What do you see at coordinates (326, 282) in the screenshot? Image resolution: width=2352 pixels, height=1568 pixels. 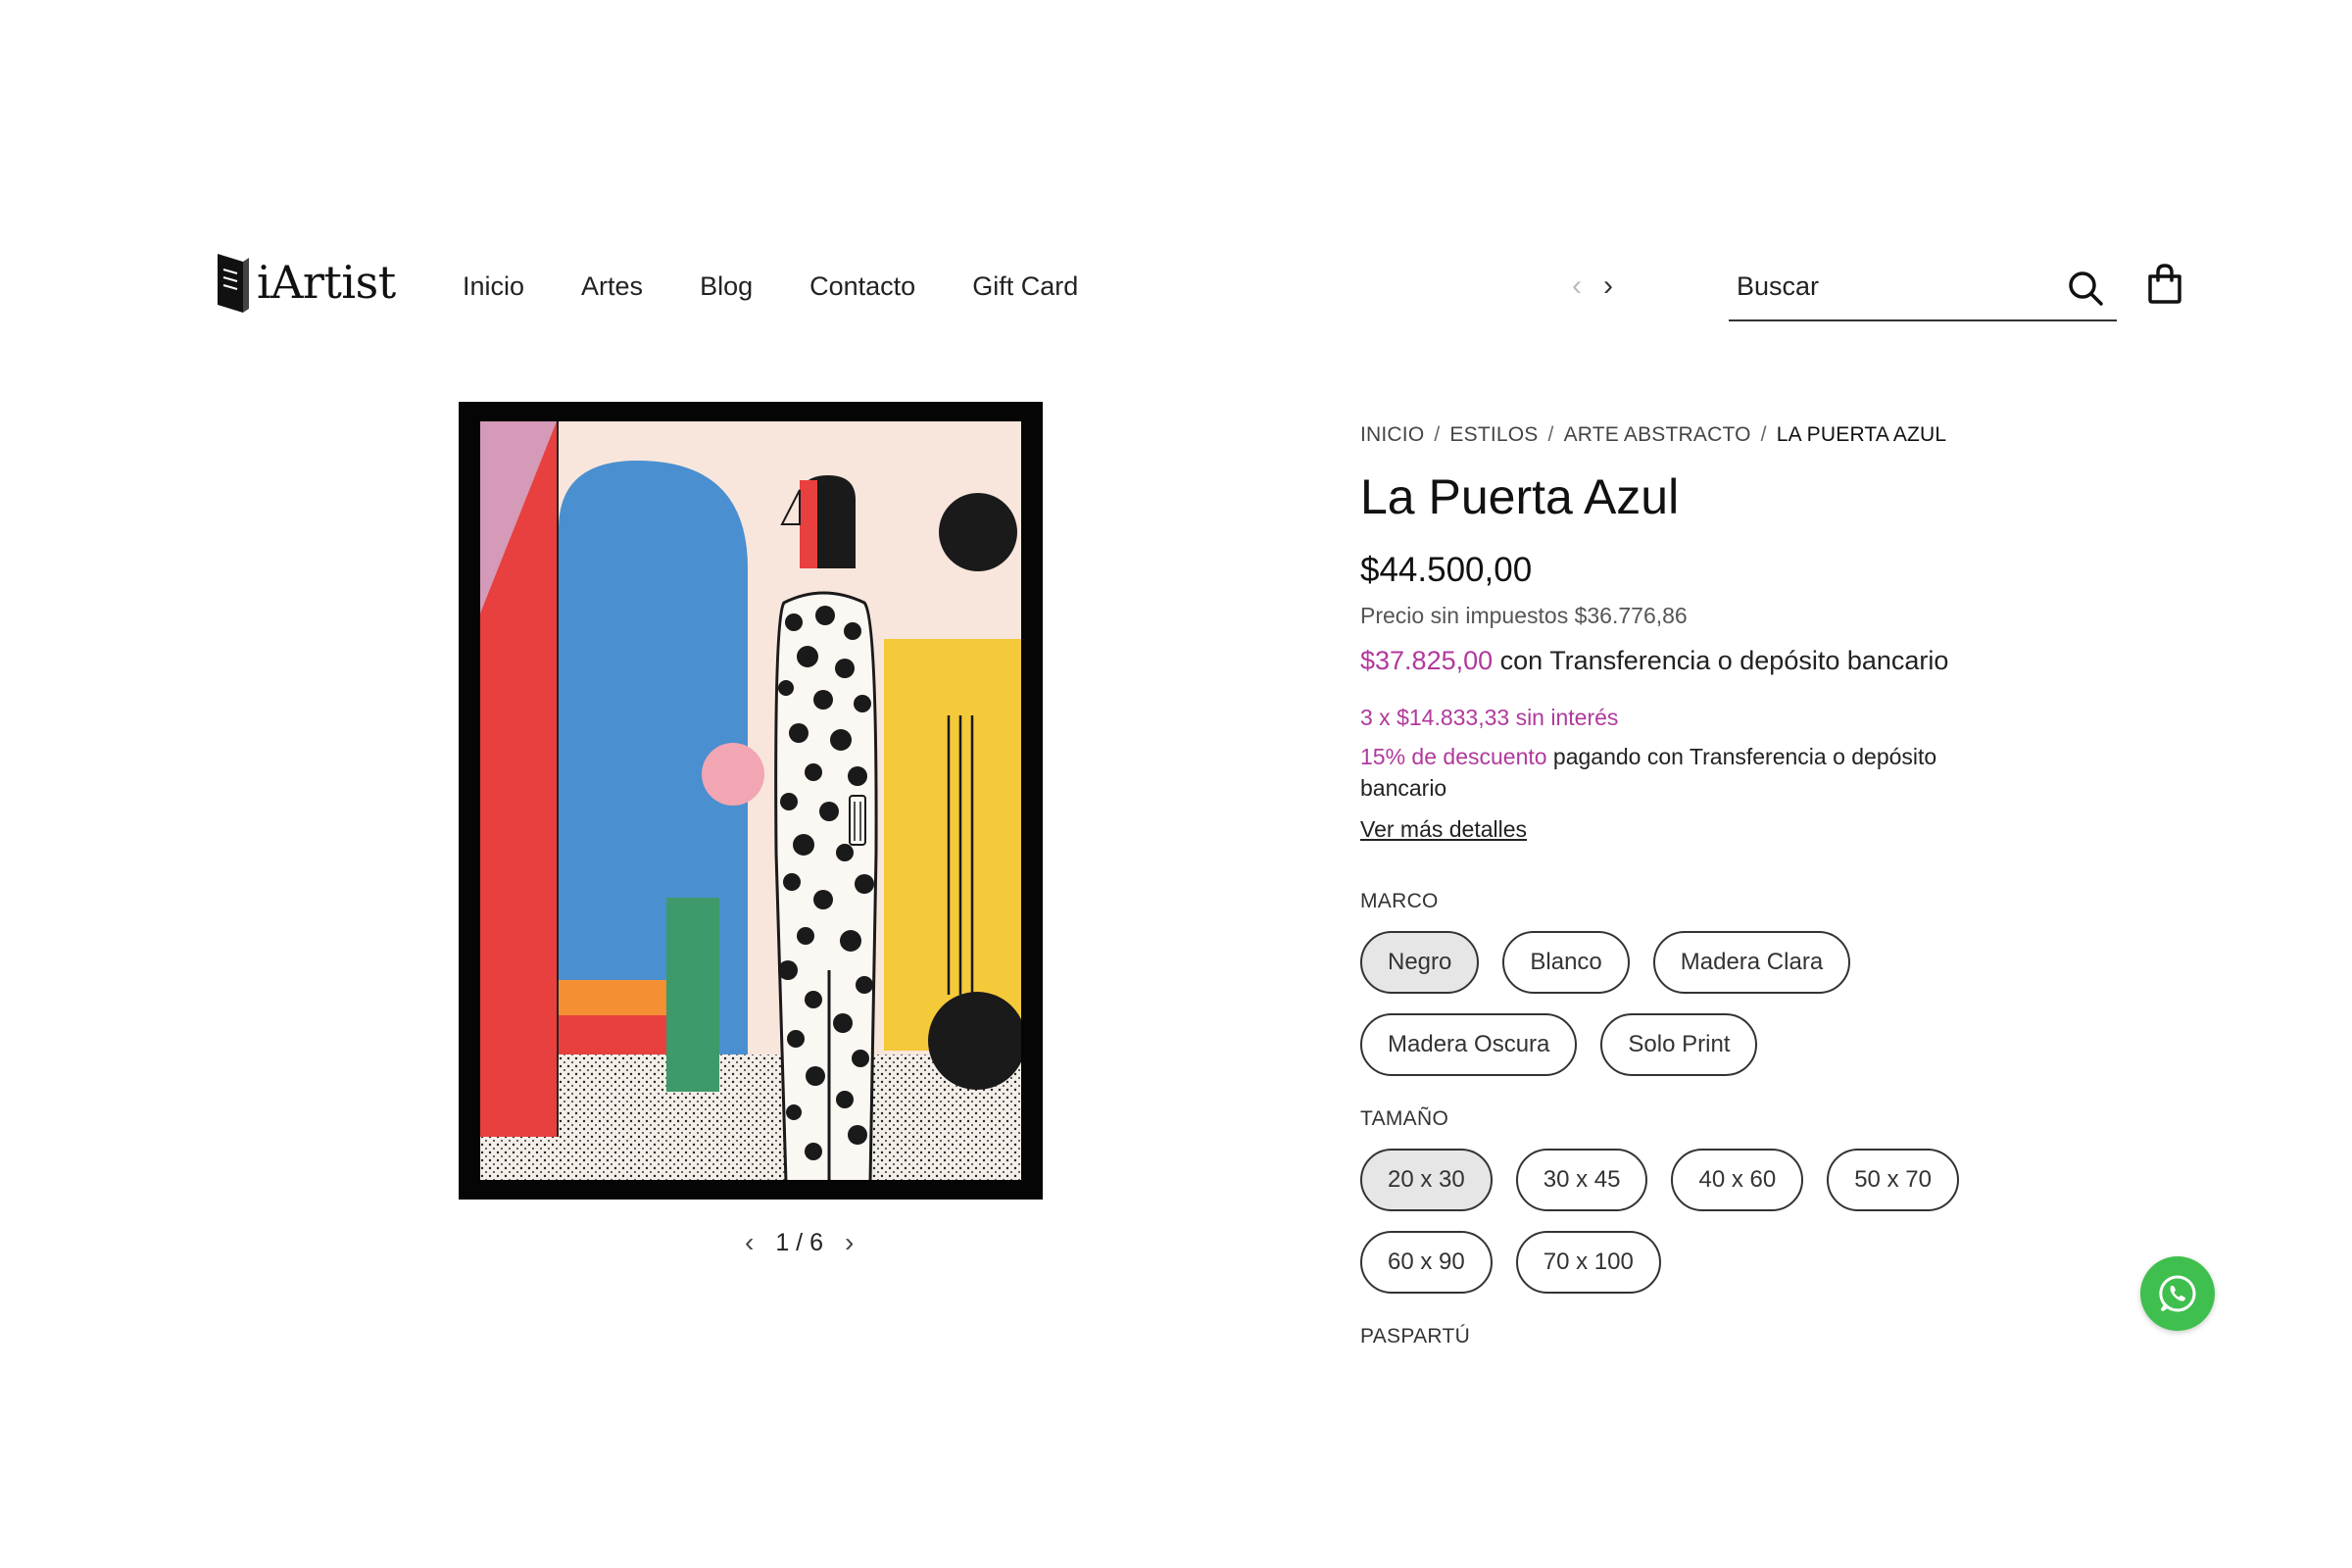 I see `logo-text: iArtist` at bounding box center [326, 282].